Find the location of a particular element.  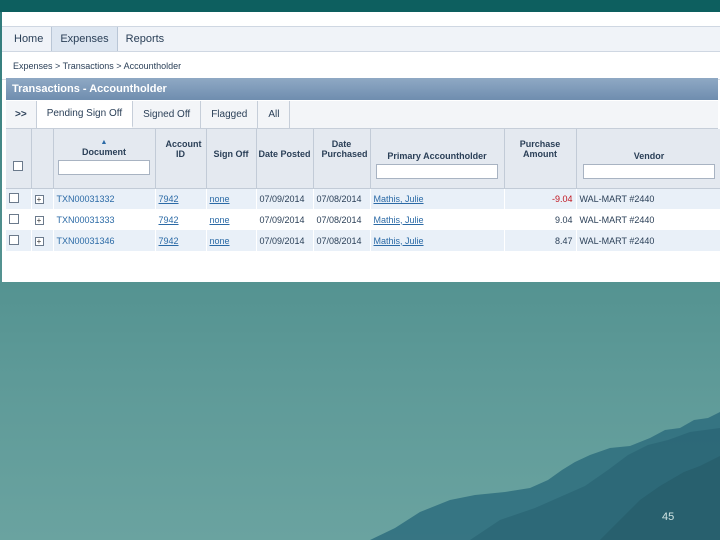

header-sign-off-label: Sign Off is located at coordinates (231, 154).